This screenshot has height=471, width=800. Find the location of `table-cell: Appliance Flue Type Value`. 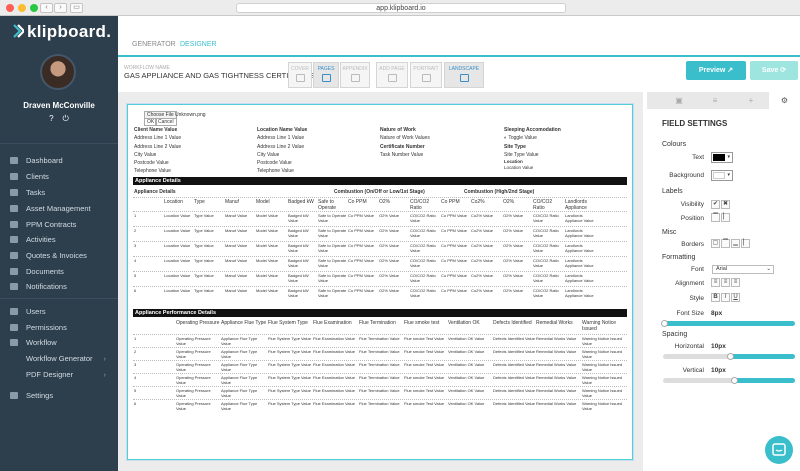

table-cell: Appliance Flue Type Value is located at coordinates (244, 380).